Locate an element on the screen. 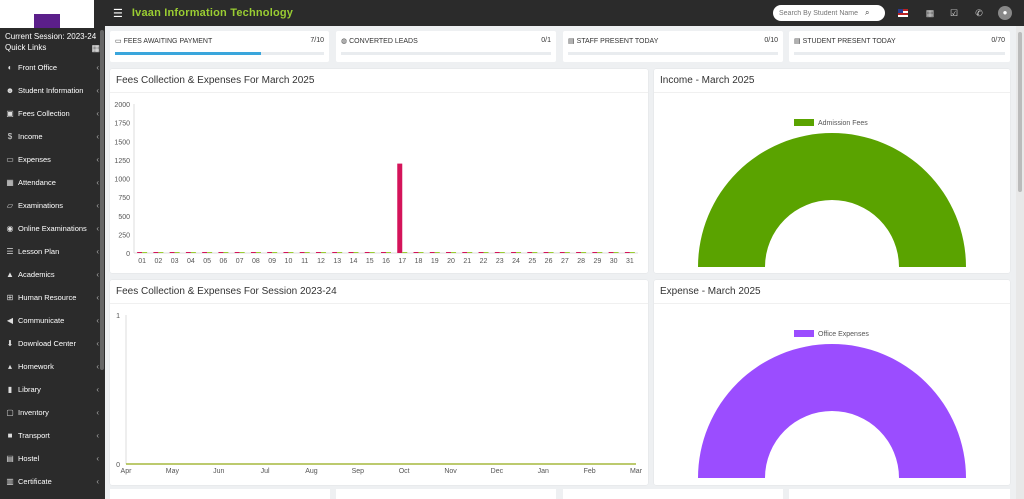 This screenshot has width=1024, height=499. page-scrollbar-thumb is located at coordinates (1020, 112).